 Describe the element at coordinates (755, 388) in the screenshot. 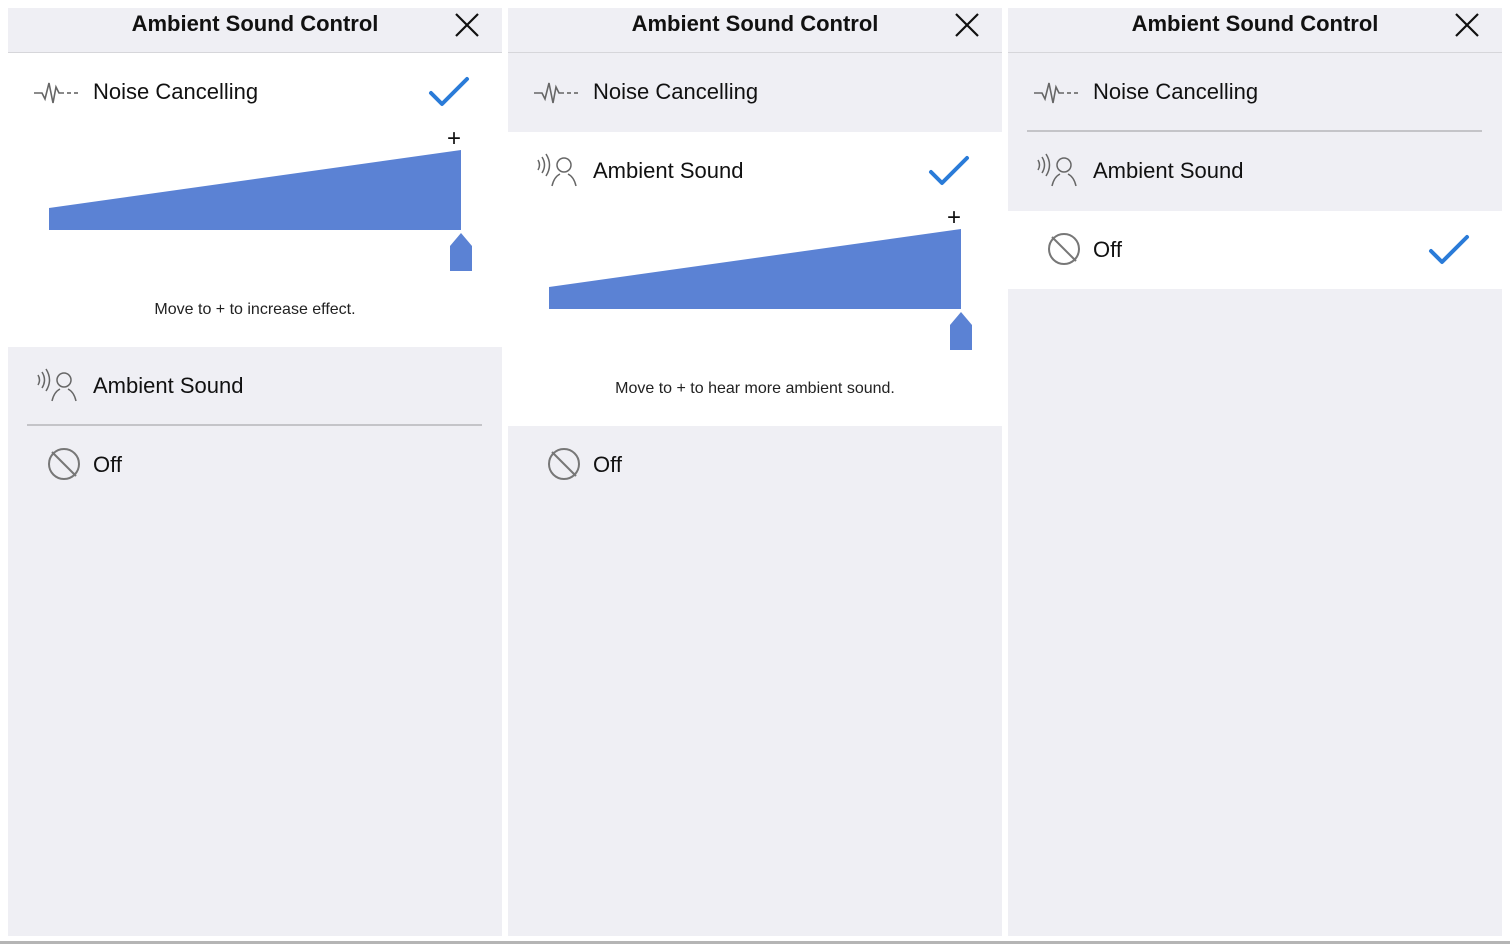

I see `slider-hint: Move to + to hear more ambient sound.` at that location.